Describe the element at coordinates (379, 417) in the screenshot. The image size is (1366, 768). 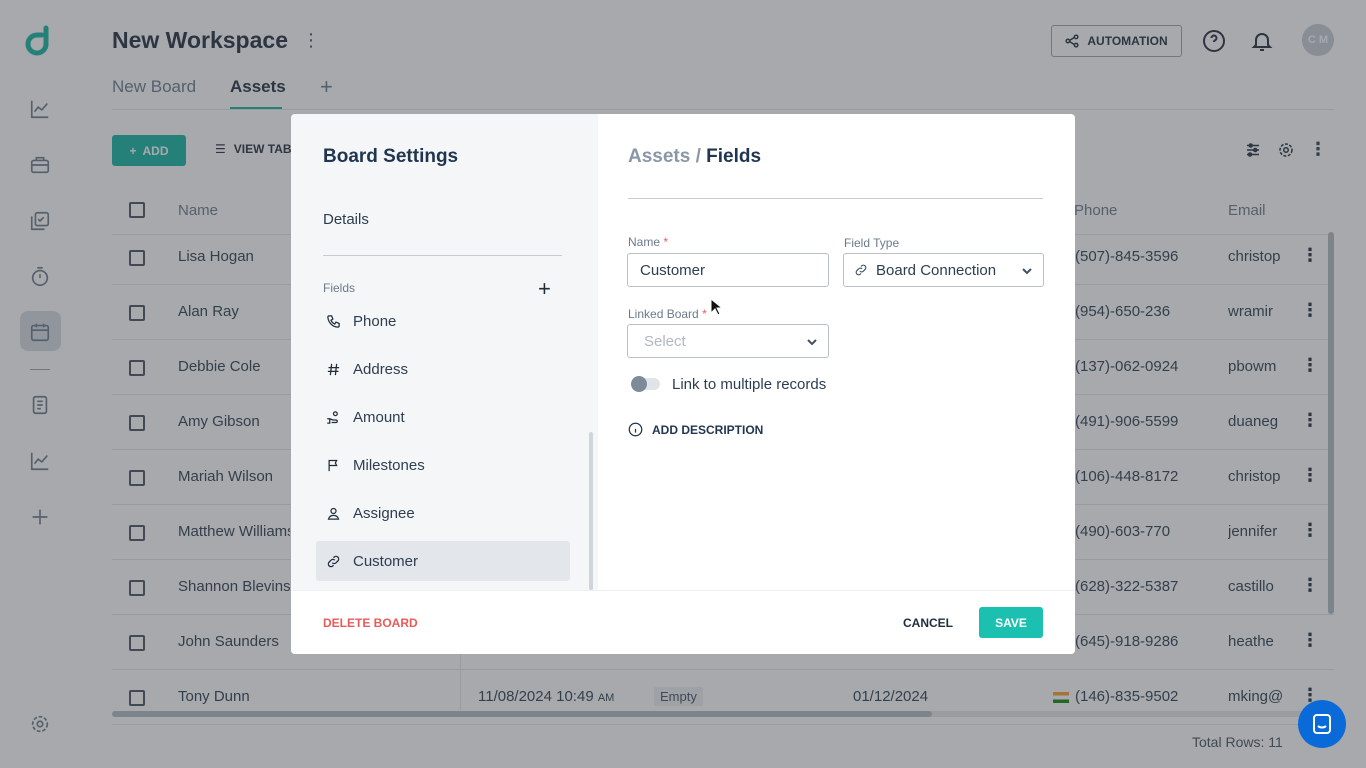
I see `field-item-label: Amount` at that location.